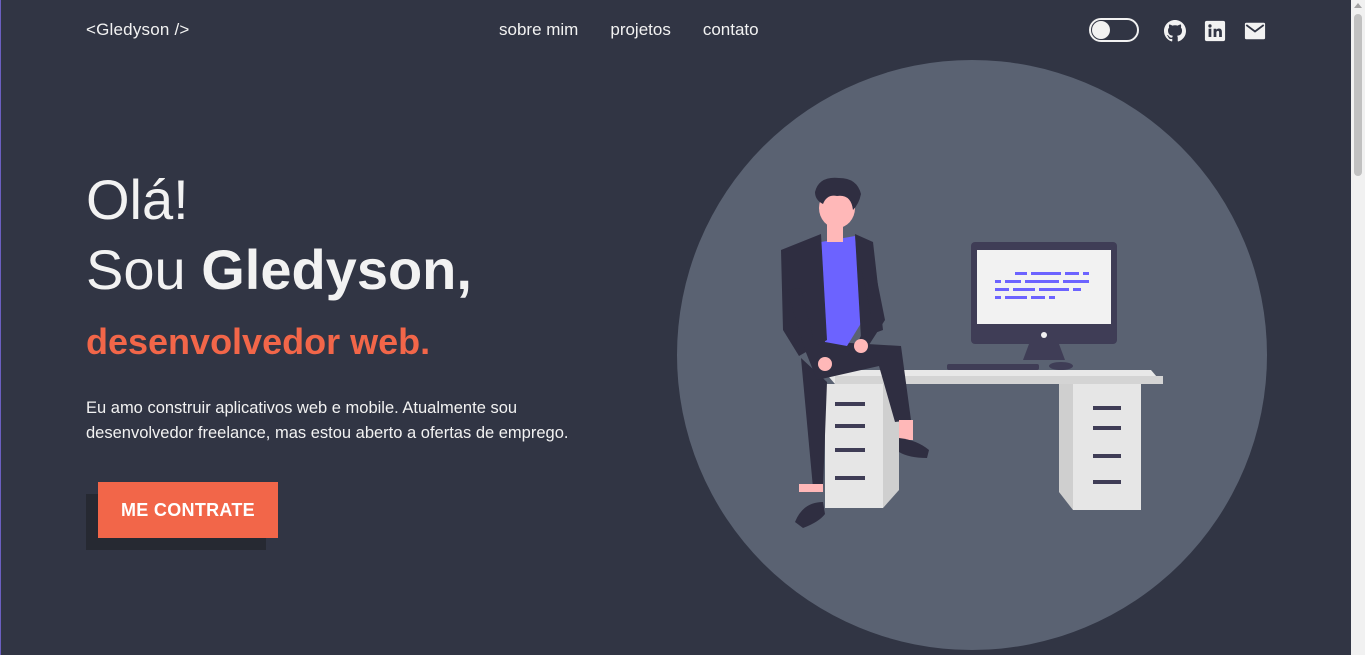 The image size is (1365, 655). Describe the element at coordinates (1358, 327) in the screenshot. I see `page-scrollbar` at that location.